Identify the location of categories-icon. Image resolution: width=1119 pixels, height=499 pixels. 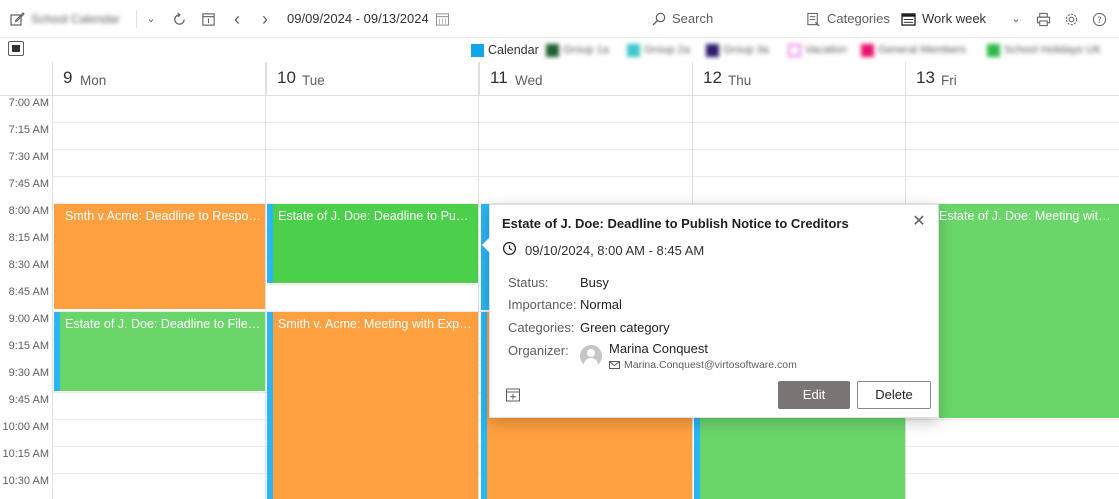
(813, 19).